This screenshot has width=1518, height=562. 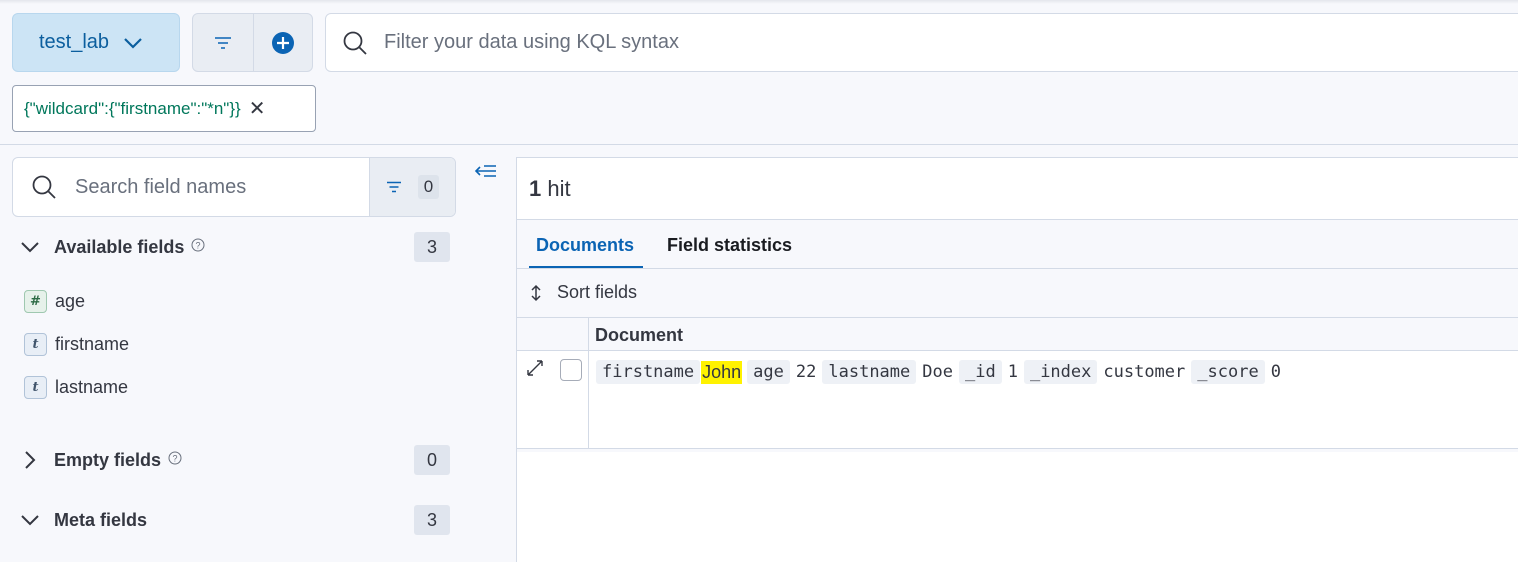 I want to click on tab-documents: Documents, so click(x=585, y=245).